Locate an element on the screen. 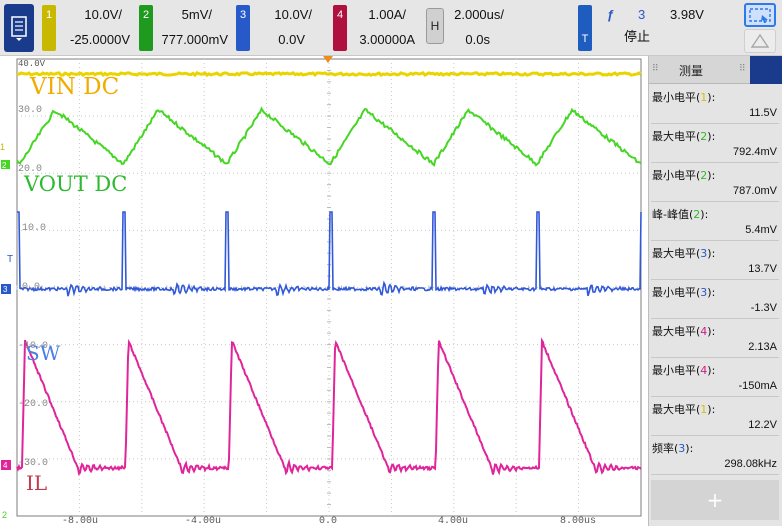 The image size is (782, 526). measurement-value: 13.7V is located at coordinates (762, 269).